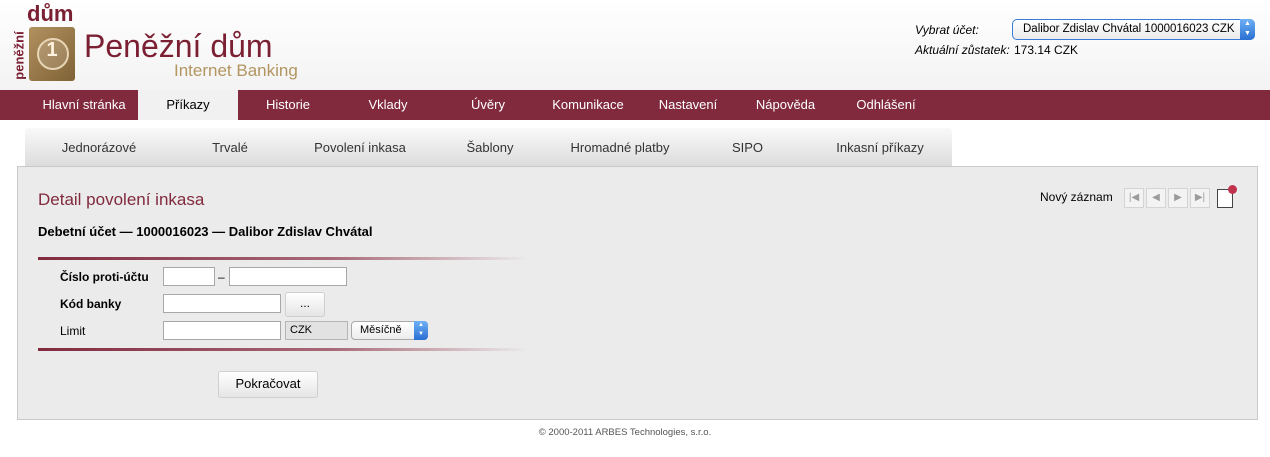 The height and width of the screenshot is (457, 1270). What do you see at coordinates (880, 147) in the screenshot?
I see `sub-nav-inkasni-prikazy: Inkasní příkazy` at bounding box center [880, 147].